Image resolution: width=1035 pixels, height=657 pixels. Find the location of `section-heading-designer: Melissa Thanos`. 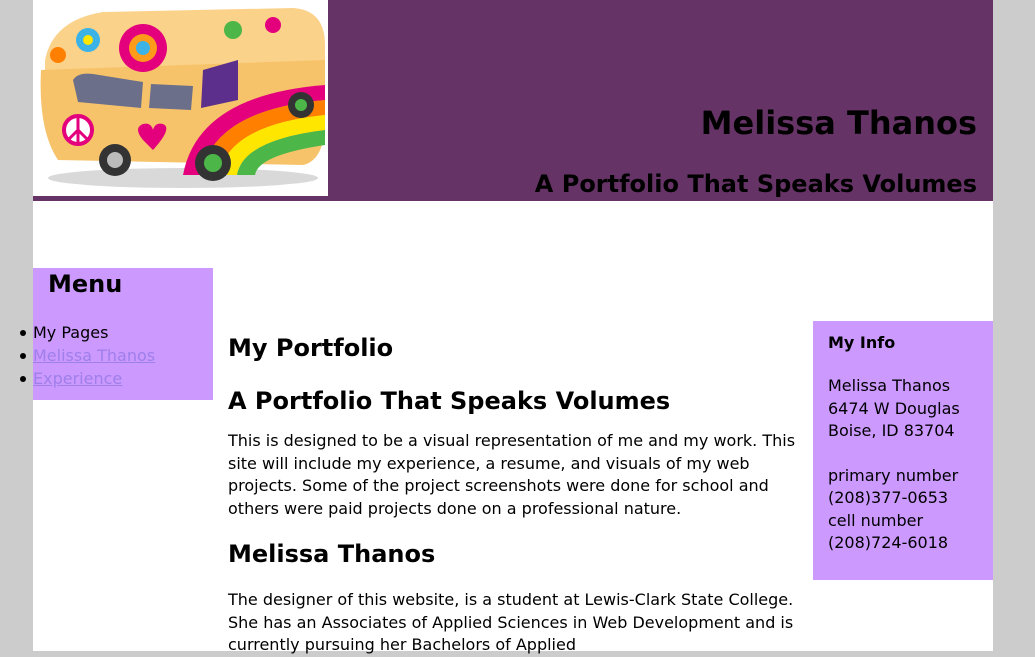

section-heading-designer: Melissa Thanos is located at coordinates (332, 554).